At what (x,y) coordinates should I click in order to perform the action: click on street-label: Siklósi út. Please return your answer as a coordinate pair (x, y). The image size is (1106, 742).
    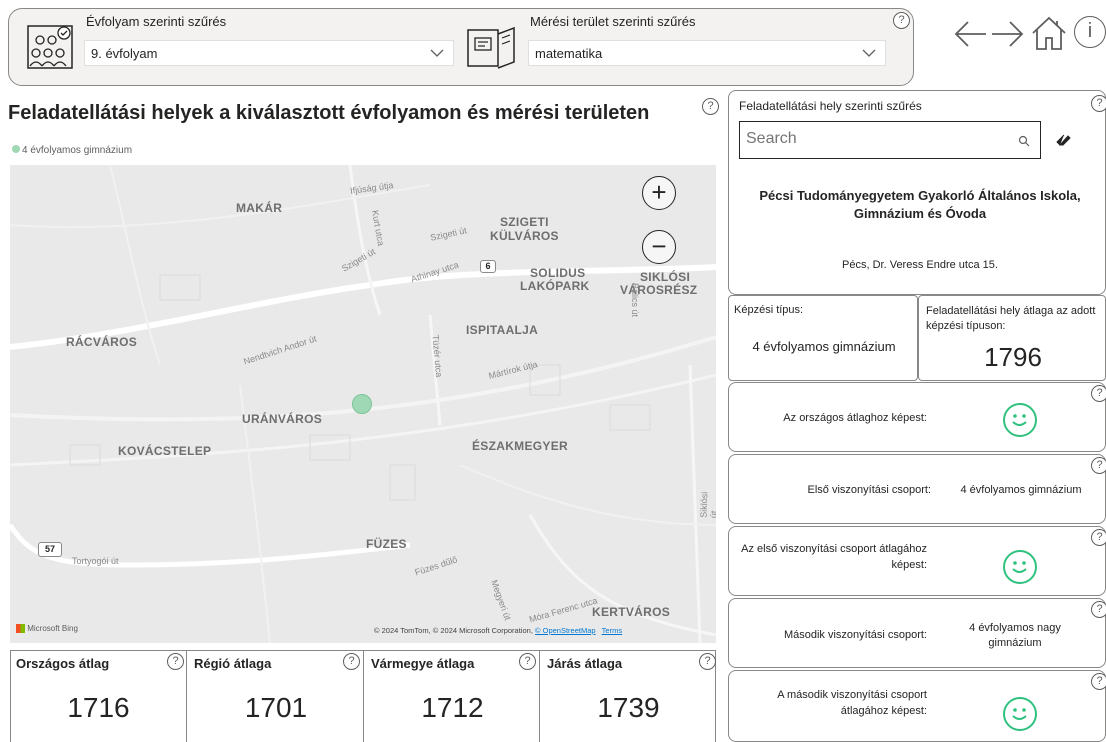
    Looking at the image, I should click on (707, 505).